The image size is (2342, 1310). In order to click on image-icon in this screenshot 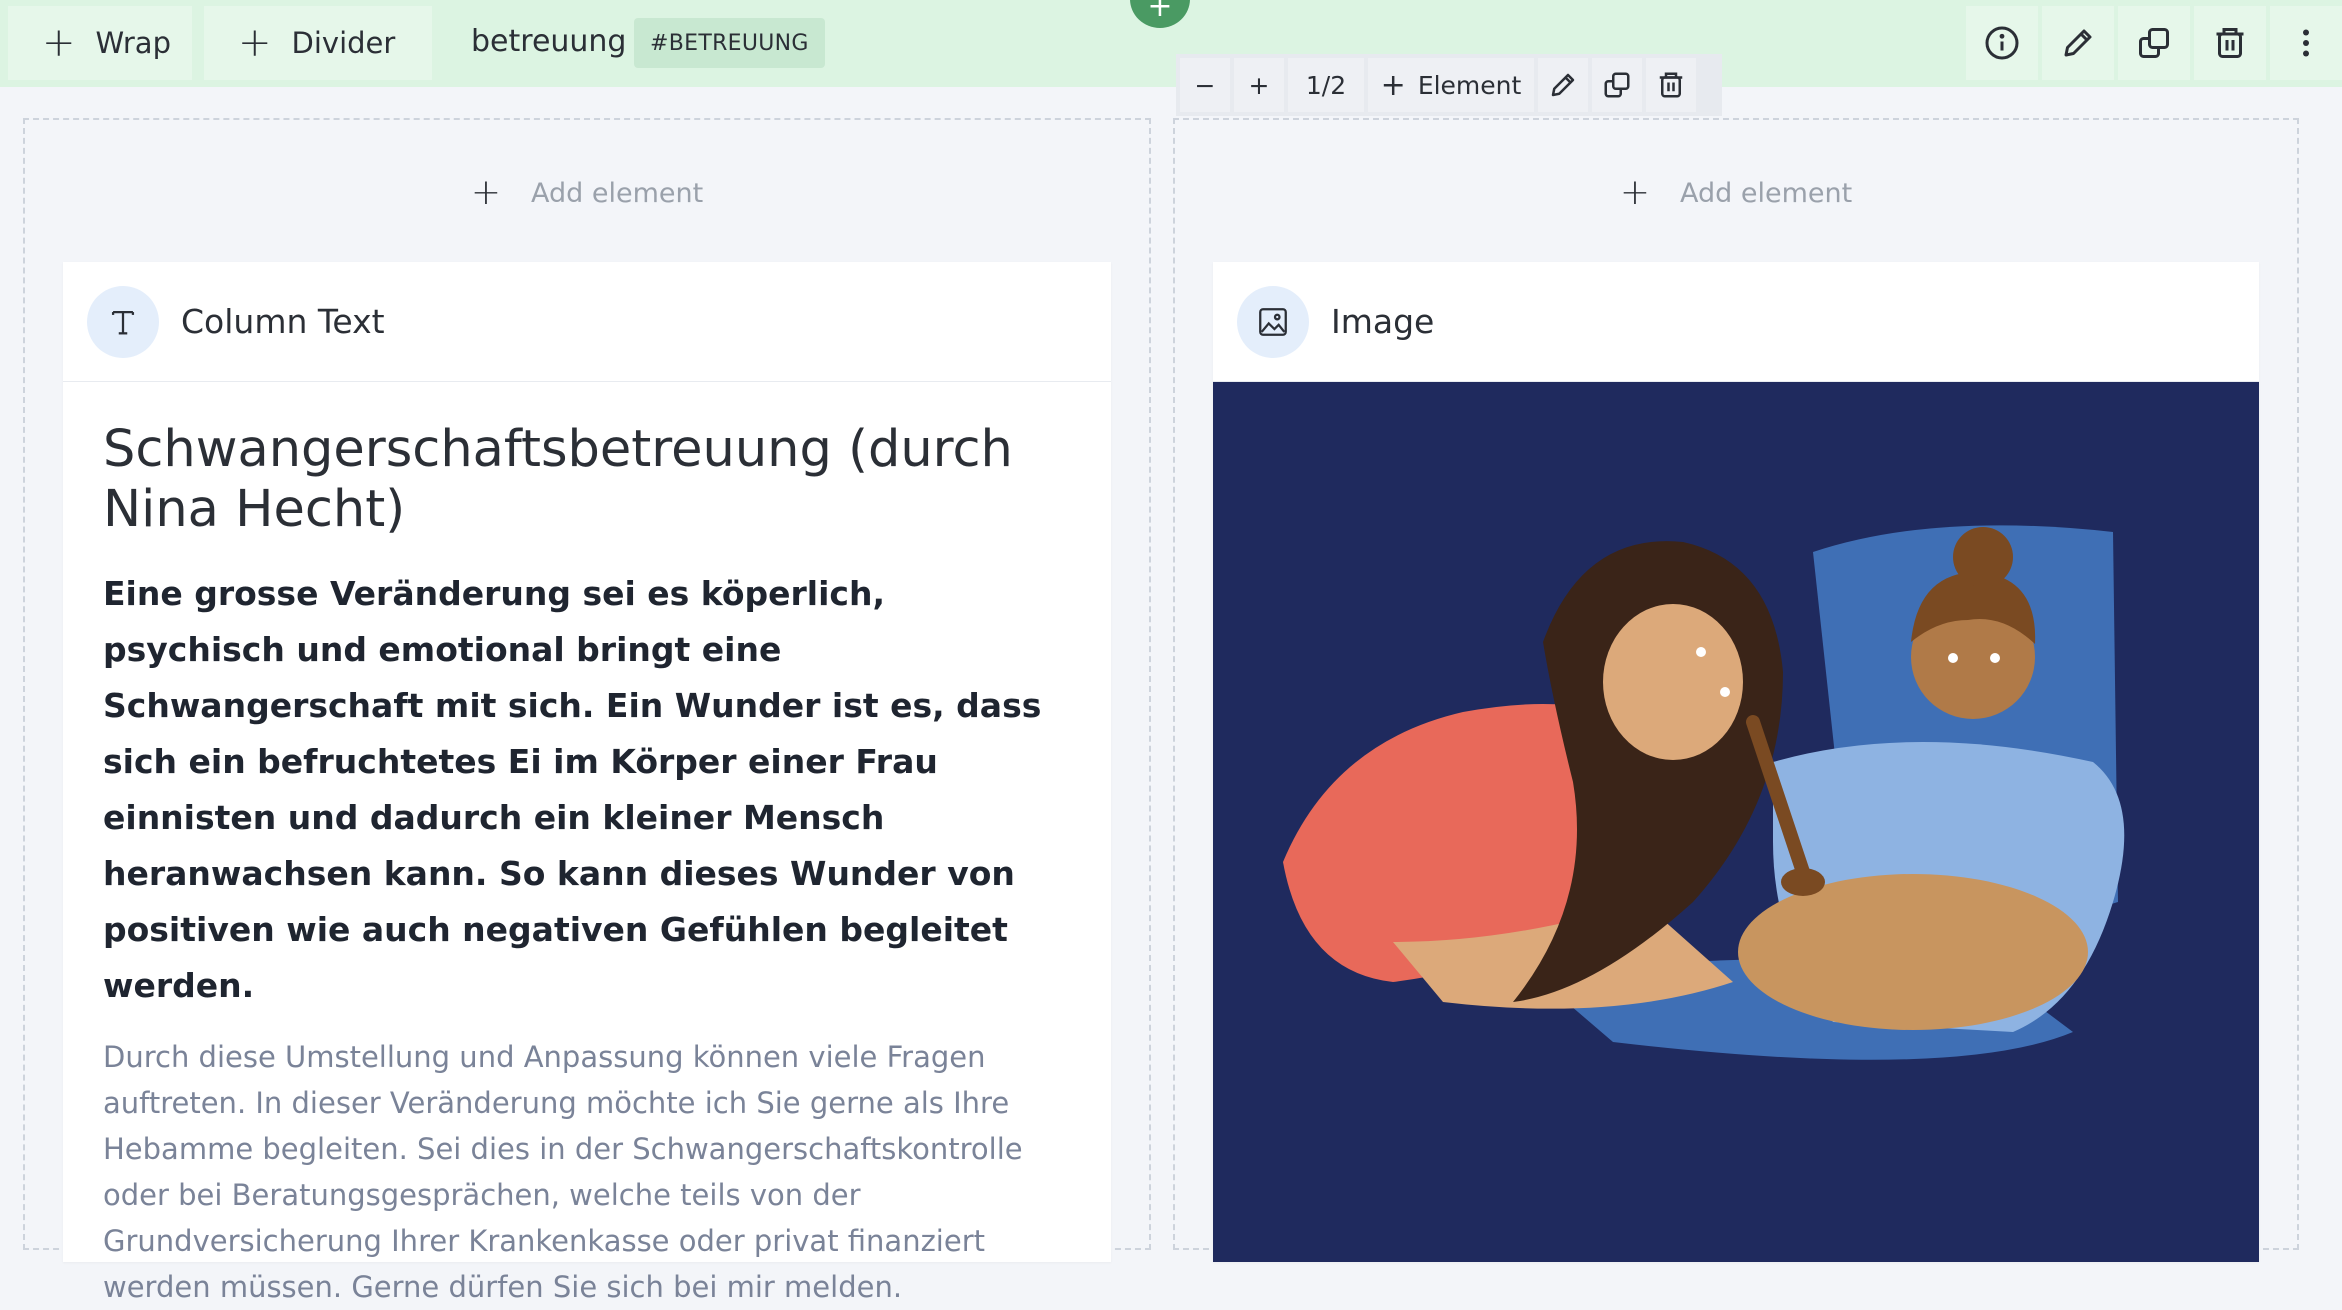, I will do `click(1273, 321)`.